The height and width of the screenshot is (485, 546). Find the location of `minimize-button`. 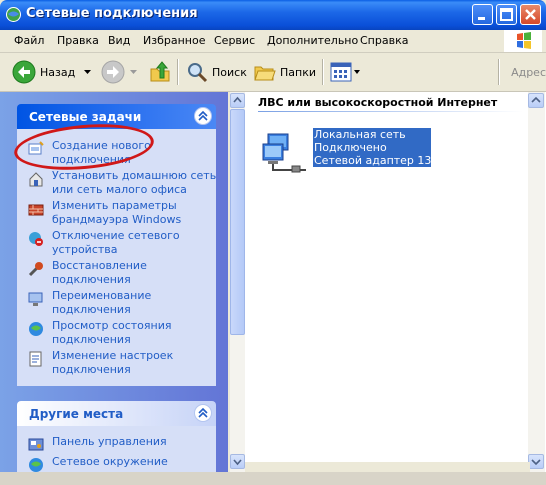

minimize-button is located at coordinates (482, 14).